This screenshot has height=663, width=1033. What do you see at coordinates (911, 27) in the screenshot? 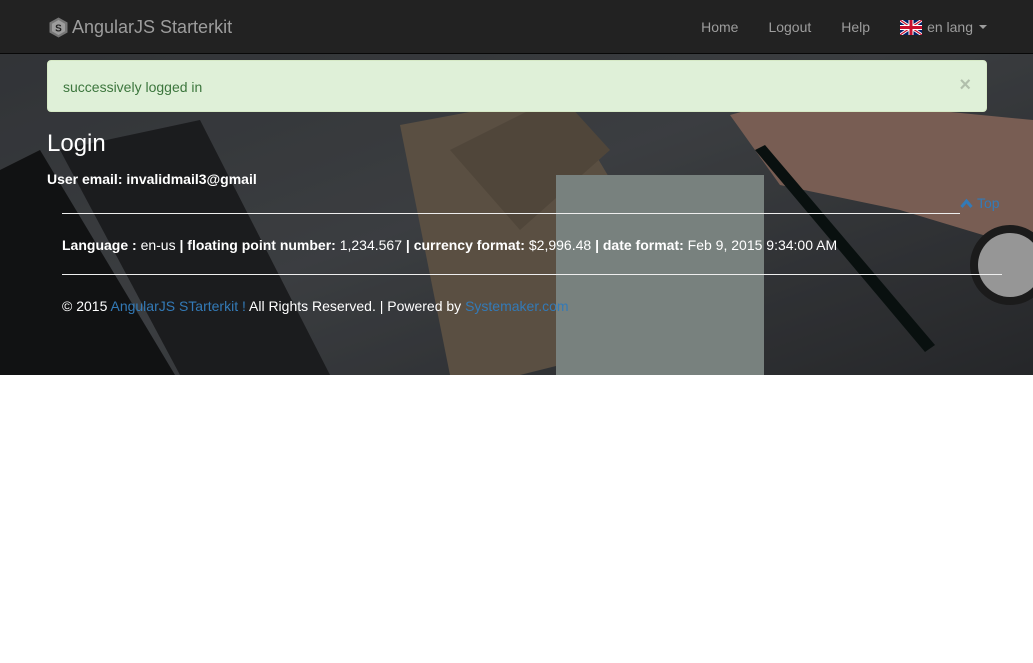
I see `uk-flag-icon` at bounding box center [911, 27].